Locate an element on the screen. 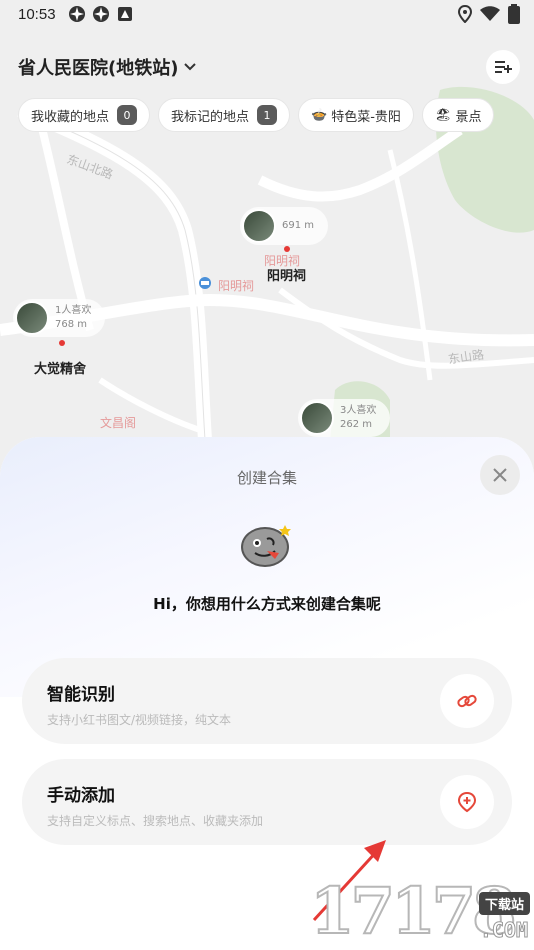 This screenshot has width=534, height=950. mascot-icon is located at coordinates (266, 546).